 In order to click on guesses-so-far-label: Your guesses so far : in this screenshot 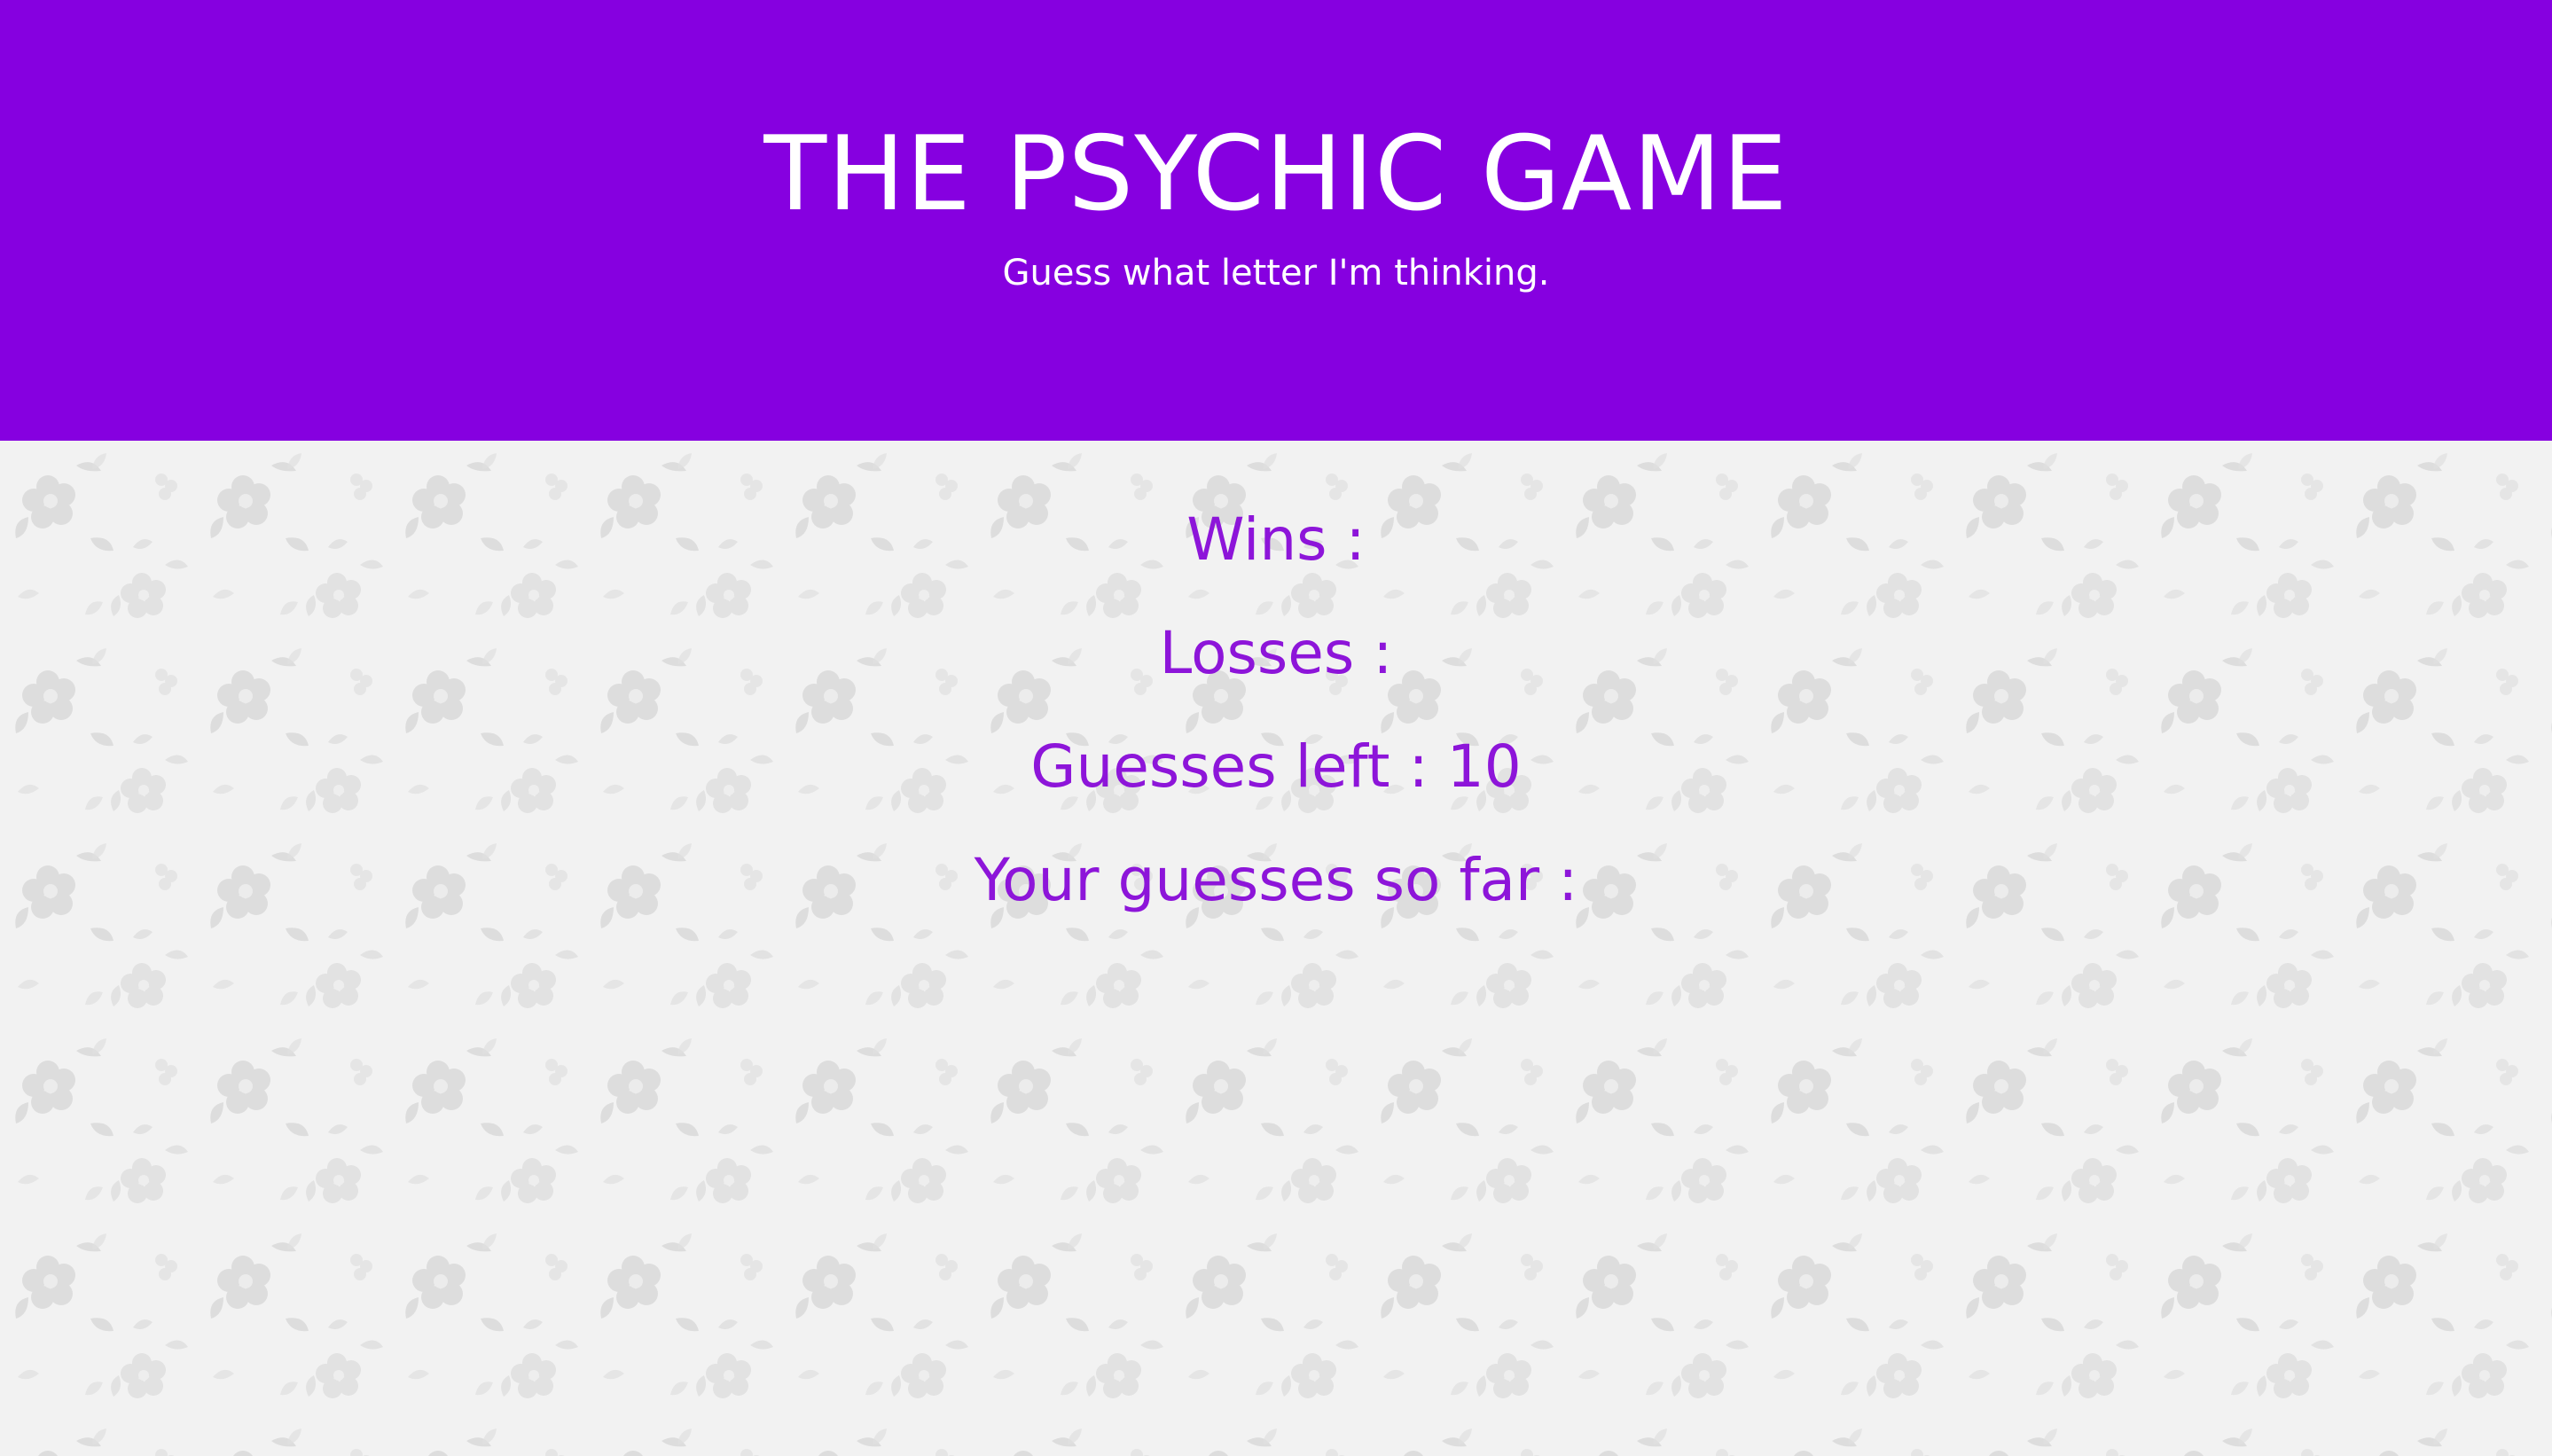, I will do `click(1276, 880)`.